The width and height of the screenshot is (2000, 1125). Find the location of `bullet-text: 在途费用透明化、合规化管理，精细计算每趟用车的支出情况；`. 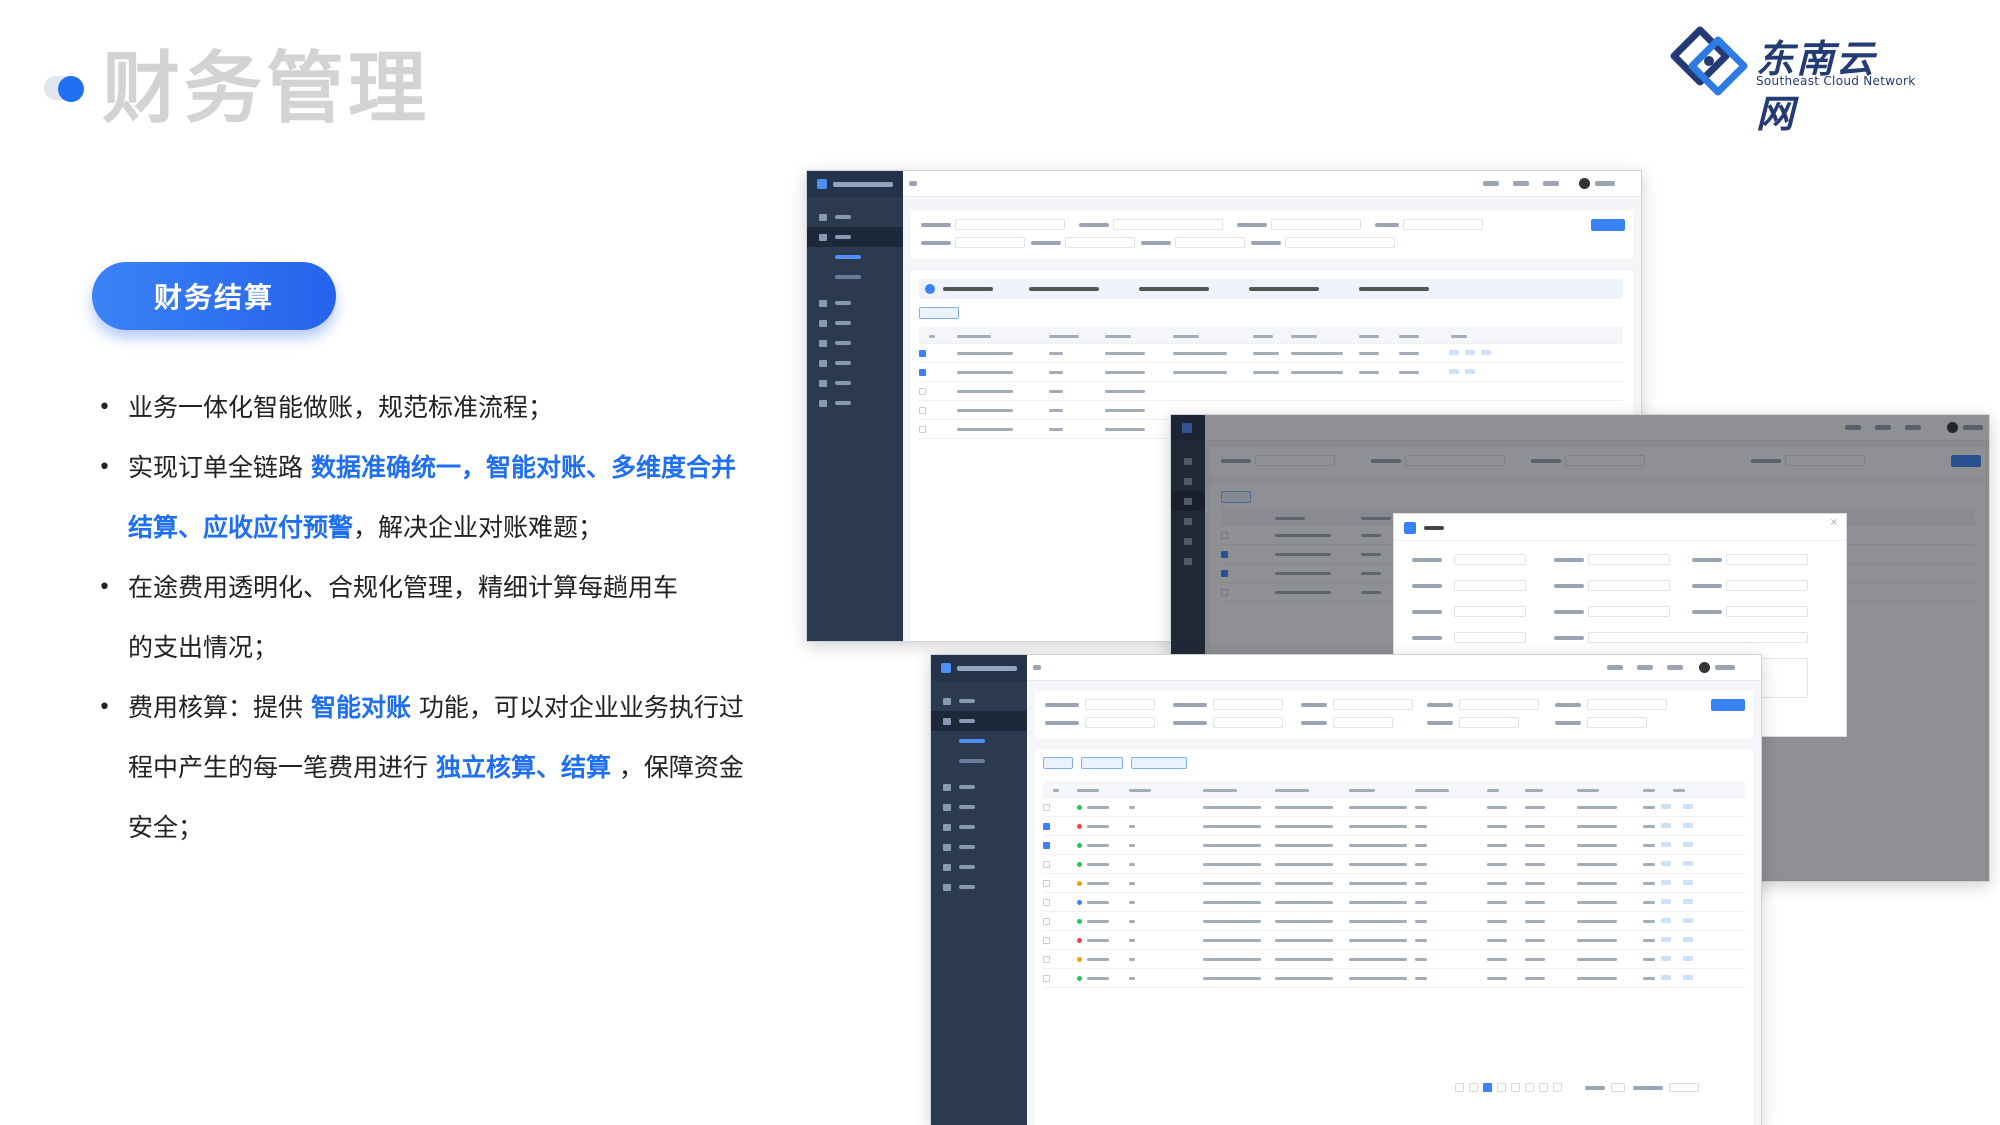

bullet-text: 在途费用透明化、合规化管理，精细计算每趟用车的支出情况； is located at coordinates (403, 617).